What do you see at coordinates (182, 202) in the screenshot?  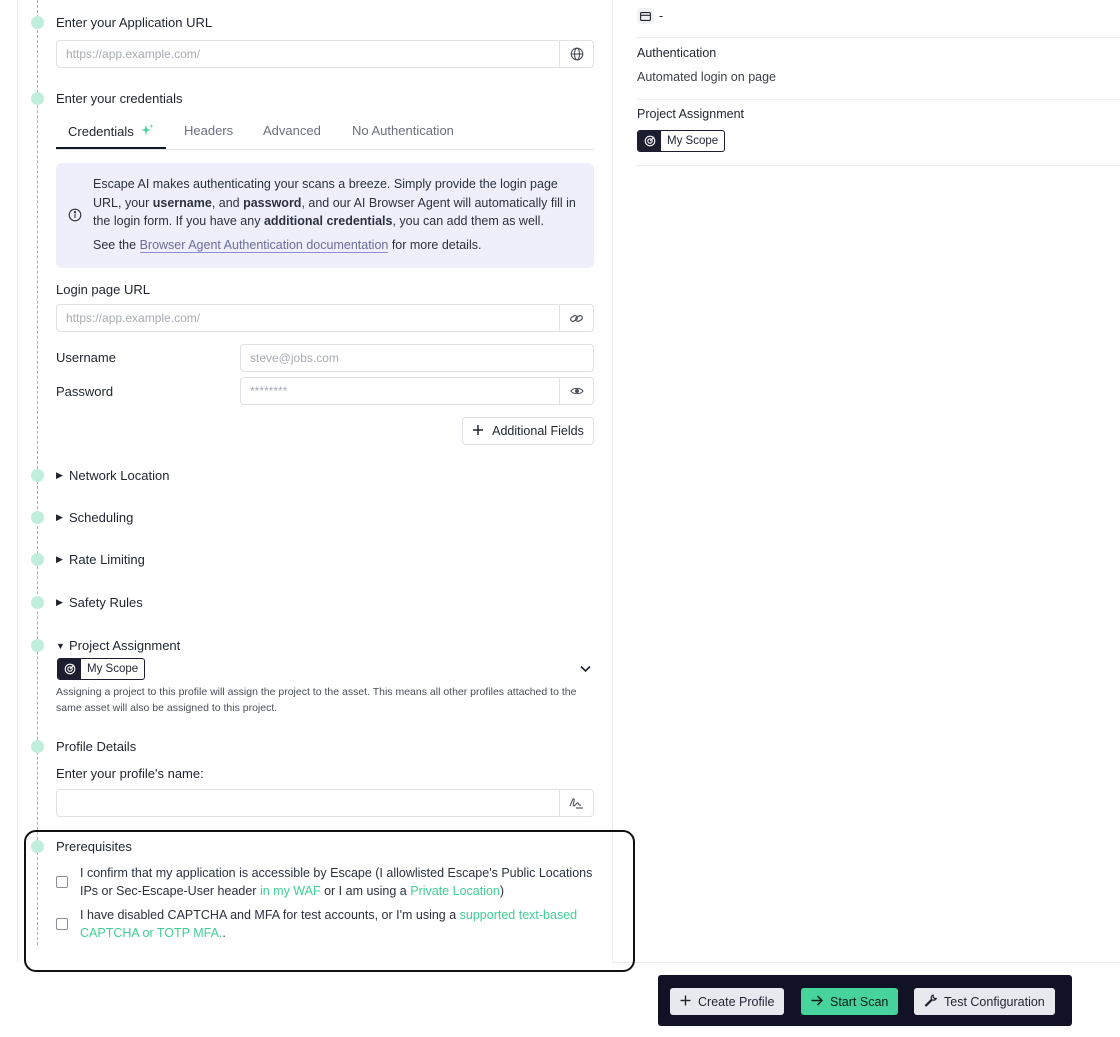 I see `info-text-username: username` at bounding box center [182, 202].